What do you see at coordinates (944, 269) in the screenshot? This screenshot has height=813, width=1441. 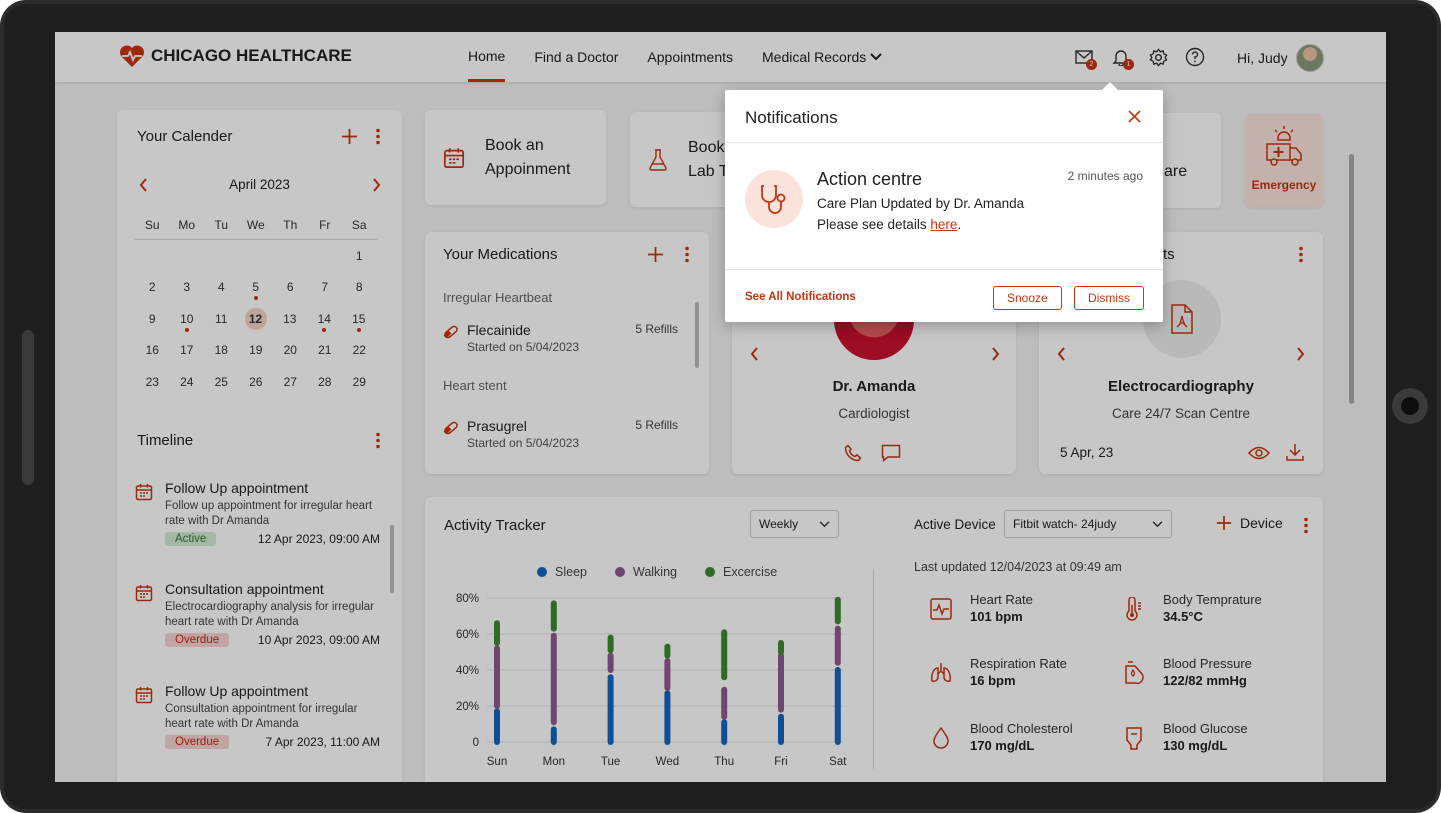 I see `divider` at bounding box center [944, 269].